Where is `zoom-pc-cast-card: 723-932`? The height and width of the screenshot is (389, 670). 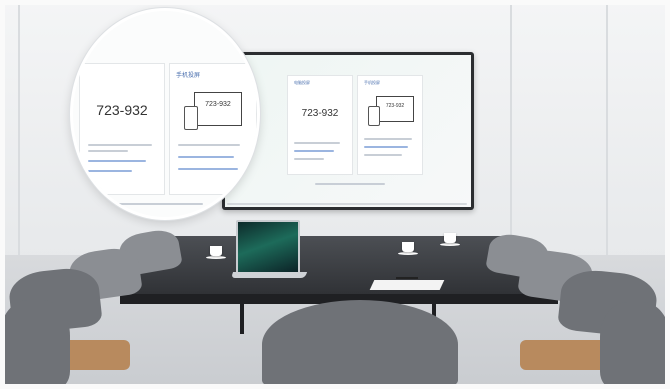
zoom-pc-cast-card: 723-932 is located at coordinates (122, 129).